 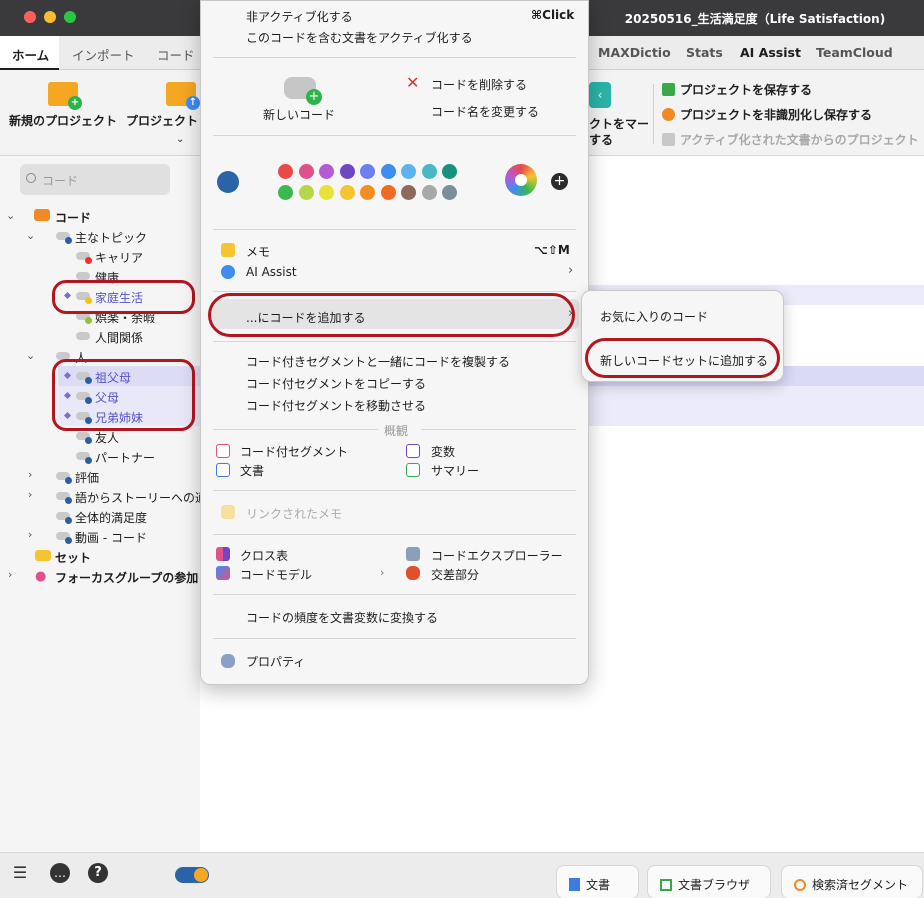 I want to click on menu-documents: 文書, so click(x=252, y=470).